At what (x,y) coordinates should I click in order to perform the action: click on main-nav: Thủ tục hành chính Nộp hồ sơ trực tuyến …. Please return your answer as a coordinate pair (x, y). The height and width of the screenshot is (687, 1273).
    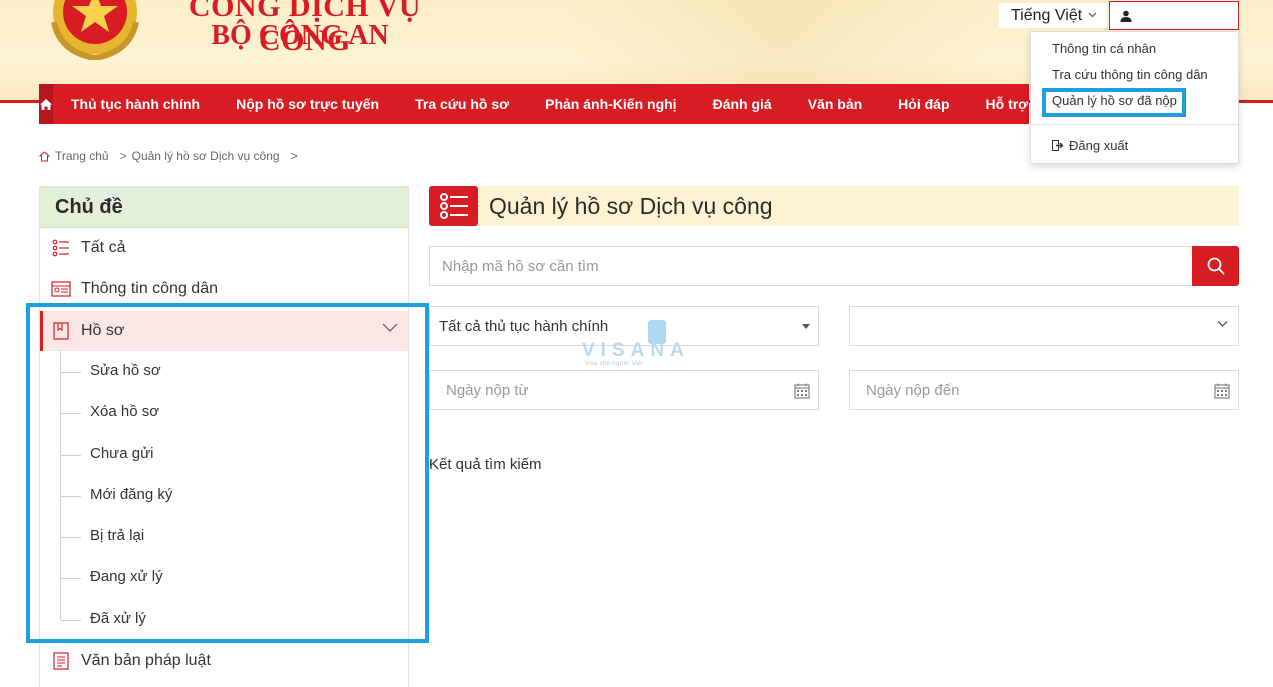
    Looking at the image, I should click on (534, 104).